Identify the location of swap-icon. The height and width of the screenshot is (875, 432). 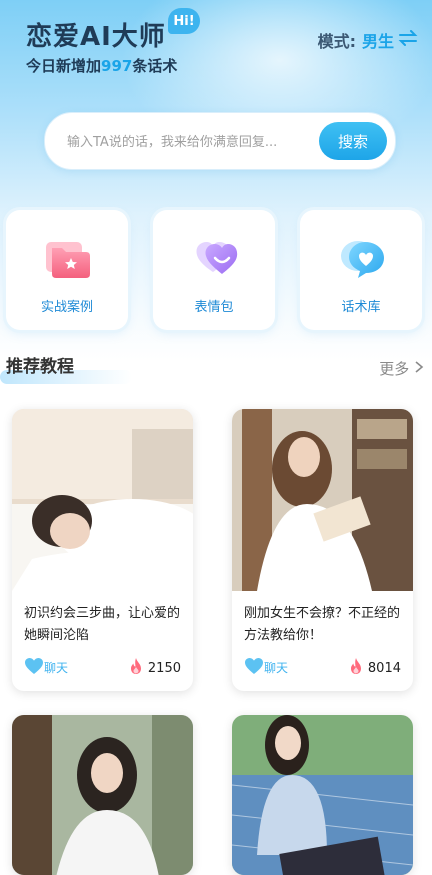
(408, 40).